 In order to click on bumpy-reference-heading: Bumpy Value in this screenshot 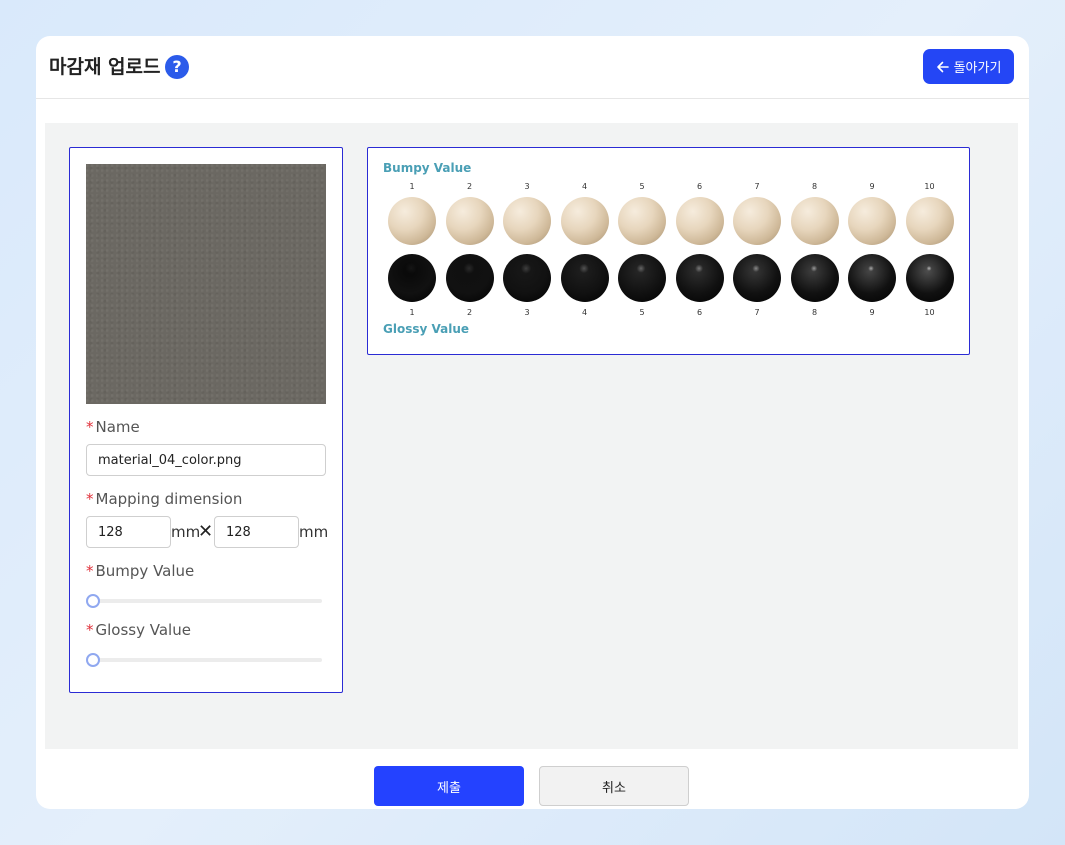, I will do `click(427, 168)`.